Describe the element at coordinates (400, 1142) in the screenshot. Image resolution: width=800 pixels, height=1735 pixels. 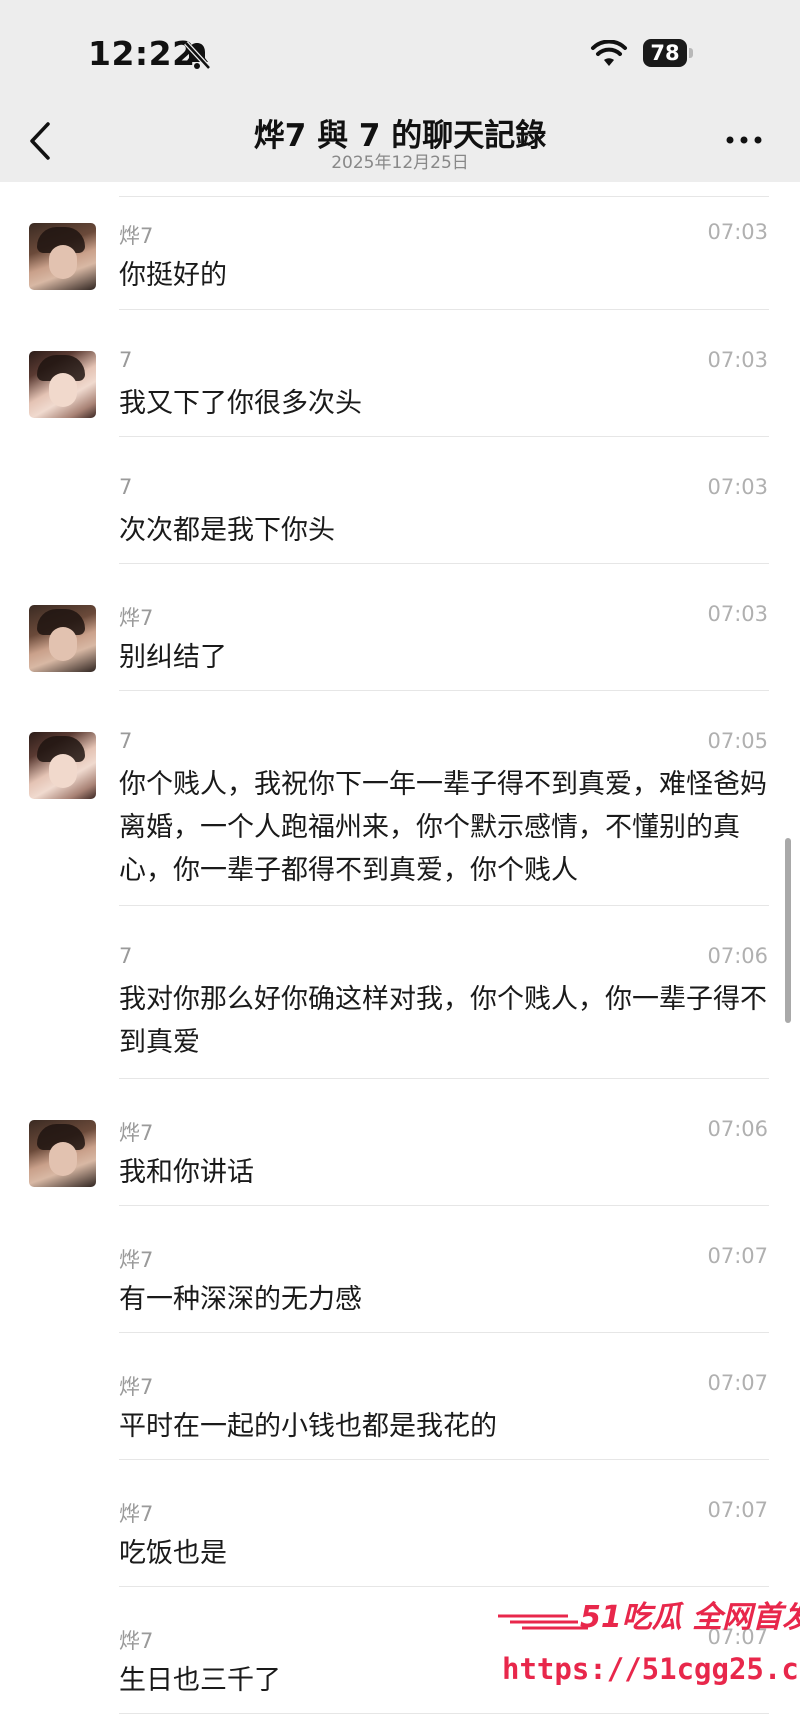
I see `message-row: 烨7 07:06 我和你讲话` at that location.